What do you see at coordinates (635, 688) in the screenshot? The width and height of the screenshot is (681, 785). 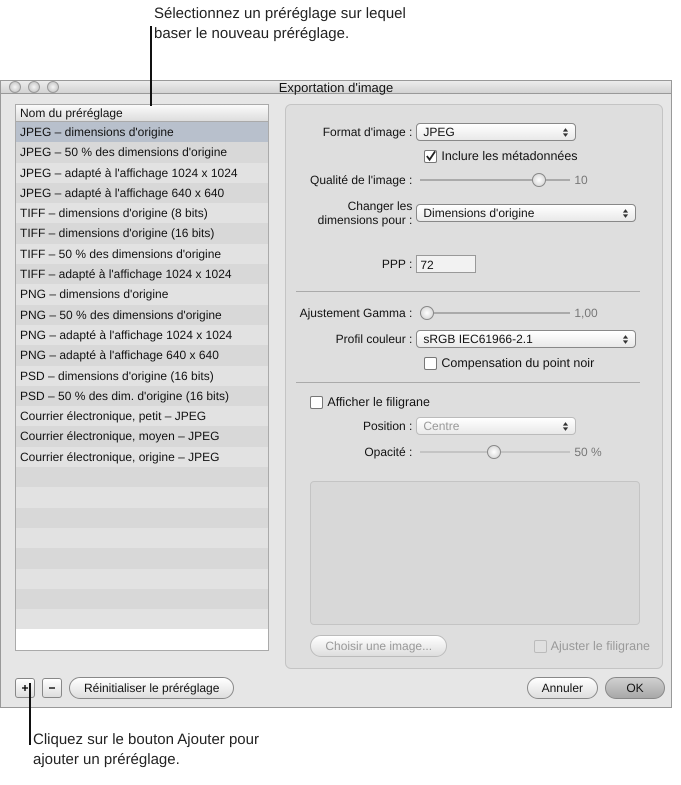 I see `ok-button: OK` at bounding box center [635, 688].